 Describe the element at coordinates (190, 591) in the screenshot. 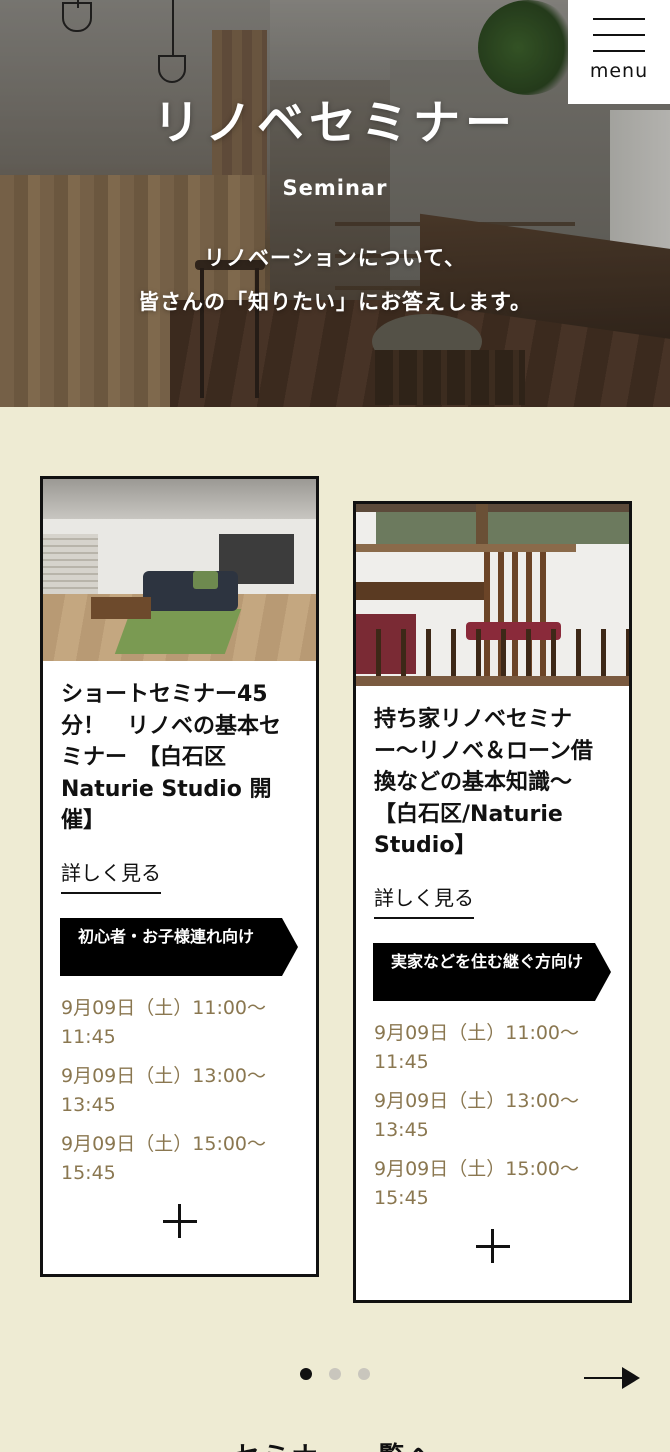

I see `photo-sofa` at that location.